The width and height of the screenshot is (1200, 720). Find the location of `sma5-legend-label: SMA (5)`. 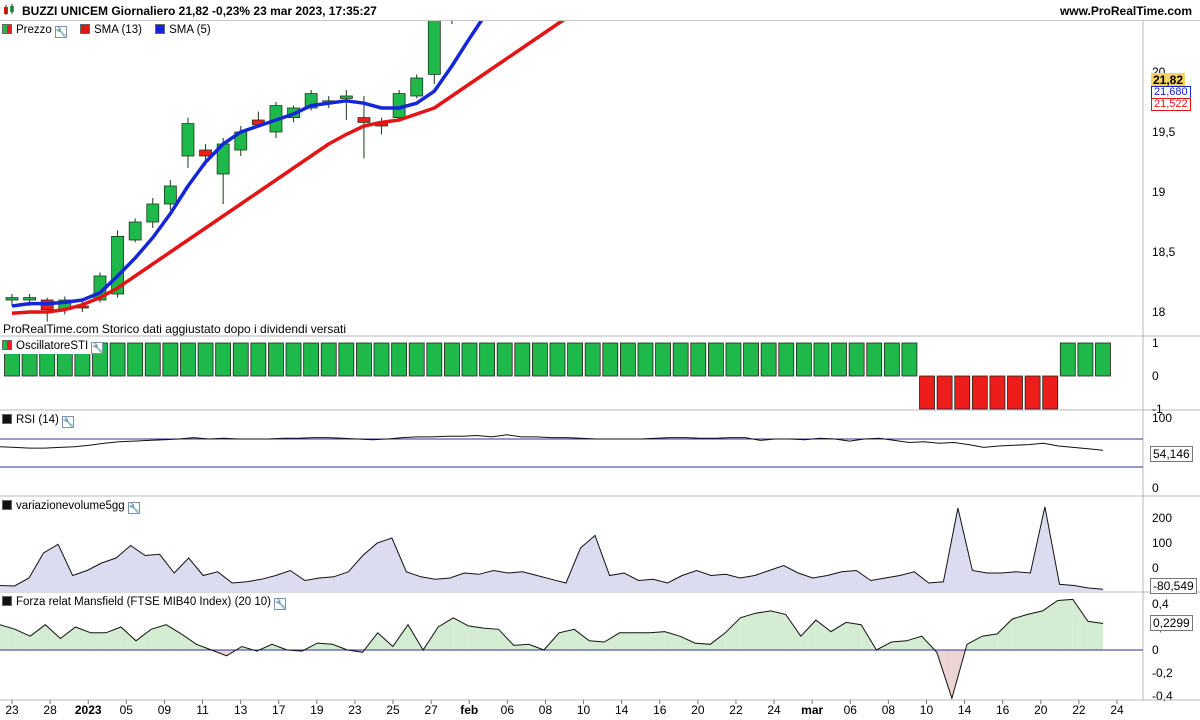

sma5-legend-label: SMA (5) is located at coordinates (190, 30).